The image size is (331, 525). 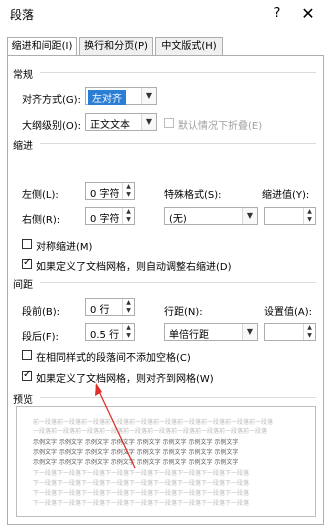 I want to click on line-spacing-value: 单倍行距, so click(x=189, y=335).